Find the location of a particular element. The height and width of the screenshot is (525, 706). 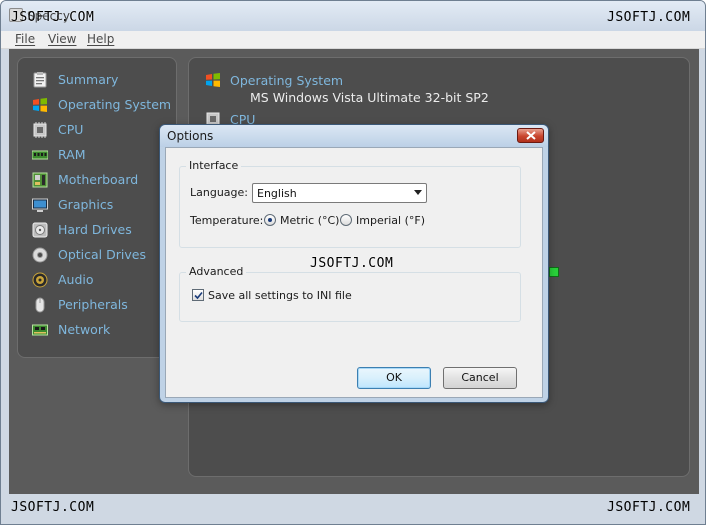

cpu-icon is located at coordinates (40, 130).